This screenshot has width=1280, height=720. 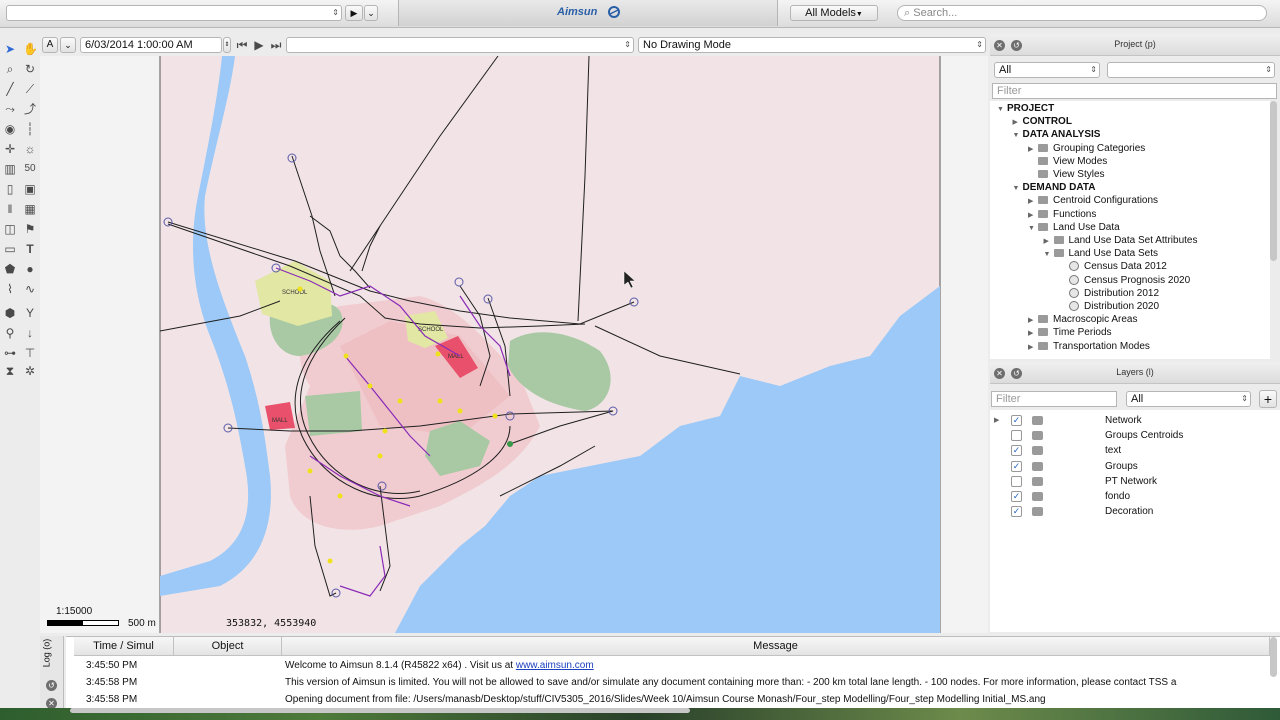 I want to click on tree-item: Distribution 2020, so click(x=1109, y=306).